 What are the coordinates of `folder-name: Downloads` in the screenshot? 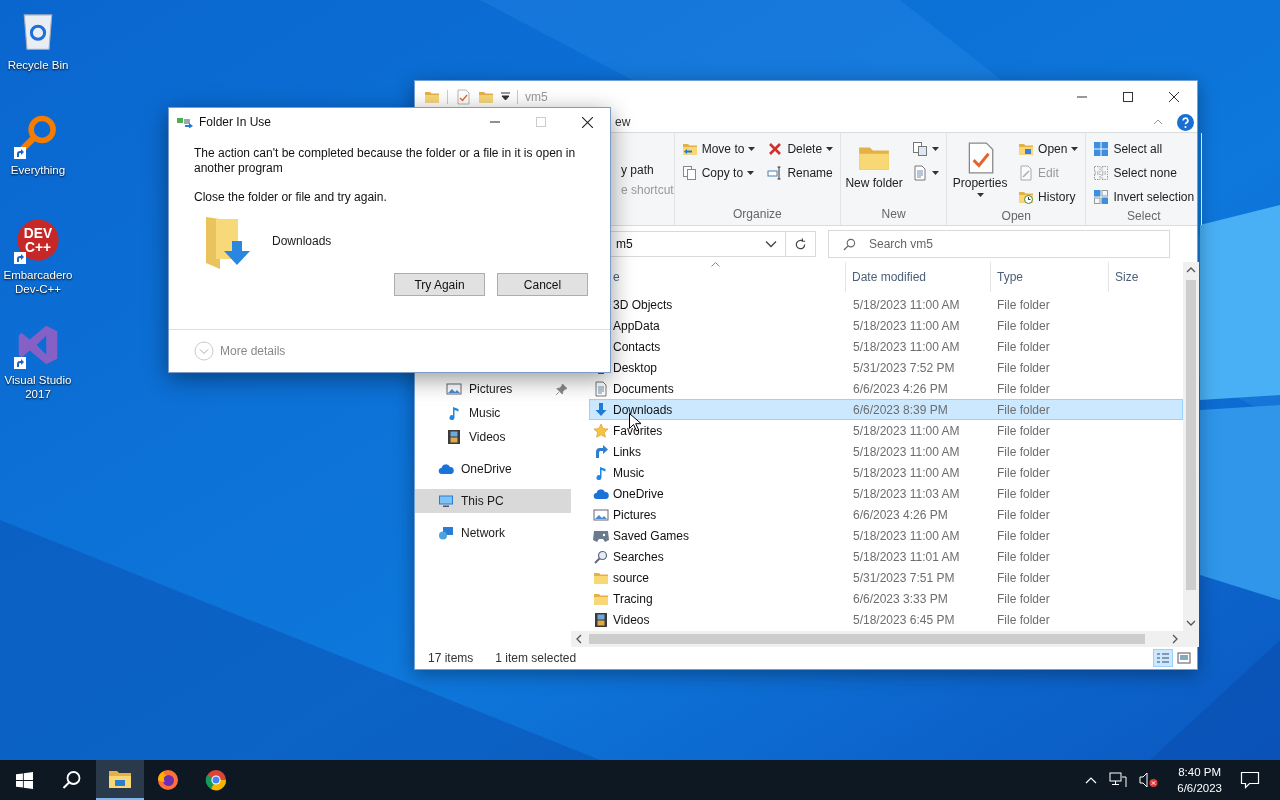 It's located at (302, 241).